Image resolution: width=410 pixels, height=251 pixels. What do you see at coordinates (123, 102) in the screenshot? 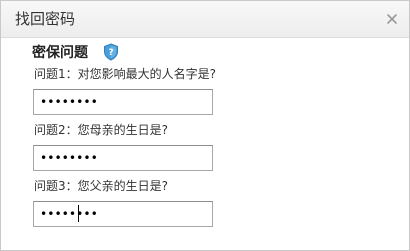
I see `question-1-answer-input` at bounding box center [123, 102].